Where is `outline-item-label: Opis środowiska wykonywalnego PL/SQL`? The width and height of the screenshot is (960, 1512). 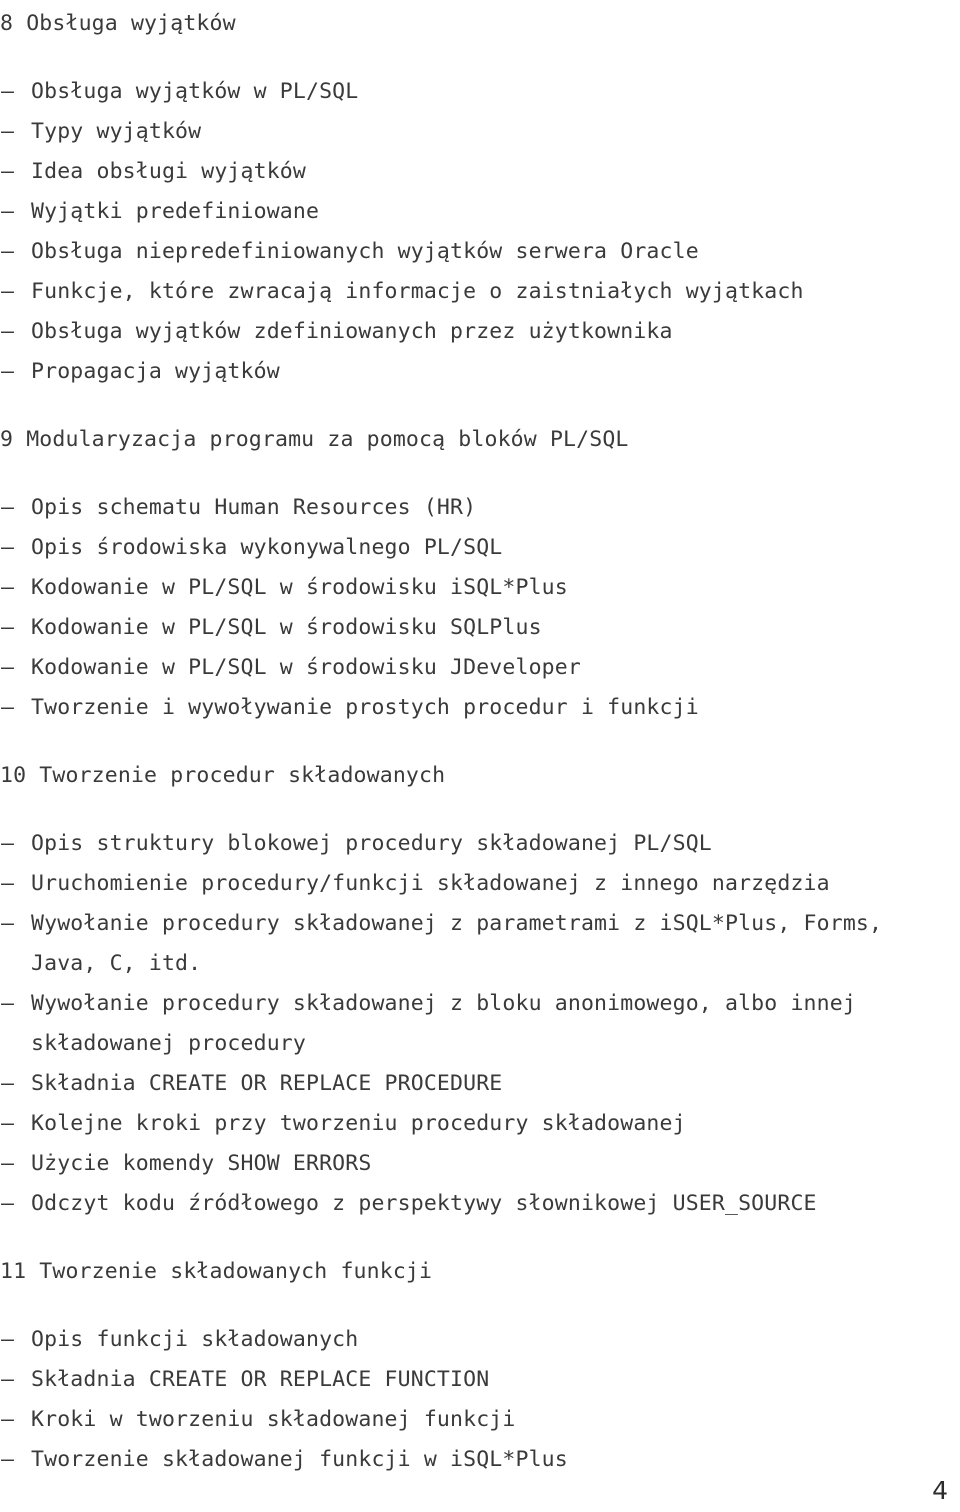
outline-item-label: Opis środowiska wykonywalnego PL/SQL is located at coordinates (267, 547).